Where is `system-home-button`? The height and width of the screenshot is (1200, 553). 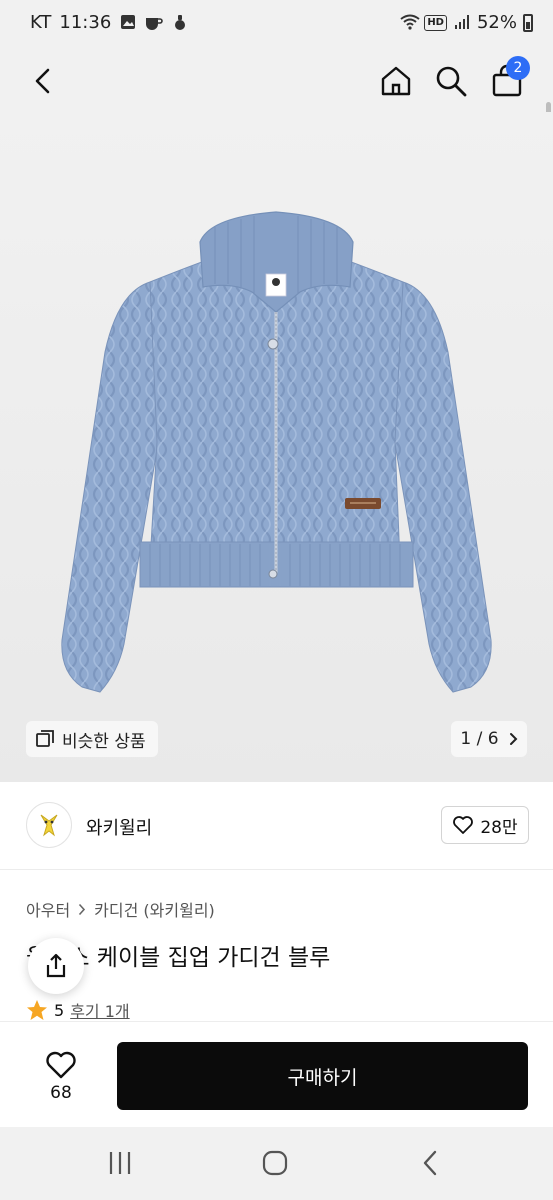 system-home-button is located at coordinates (275, 1163).